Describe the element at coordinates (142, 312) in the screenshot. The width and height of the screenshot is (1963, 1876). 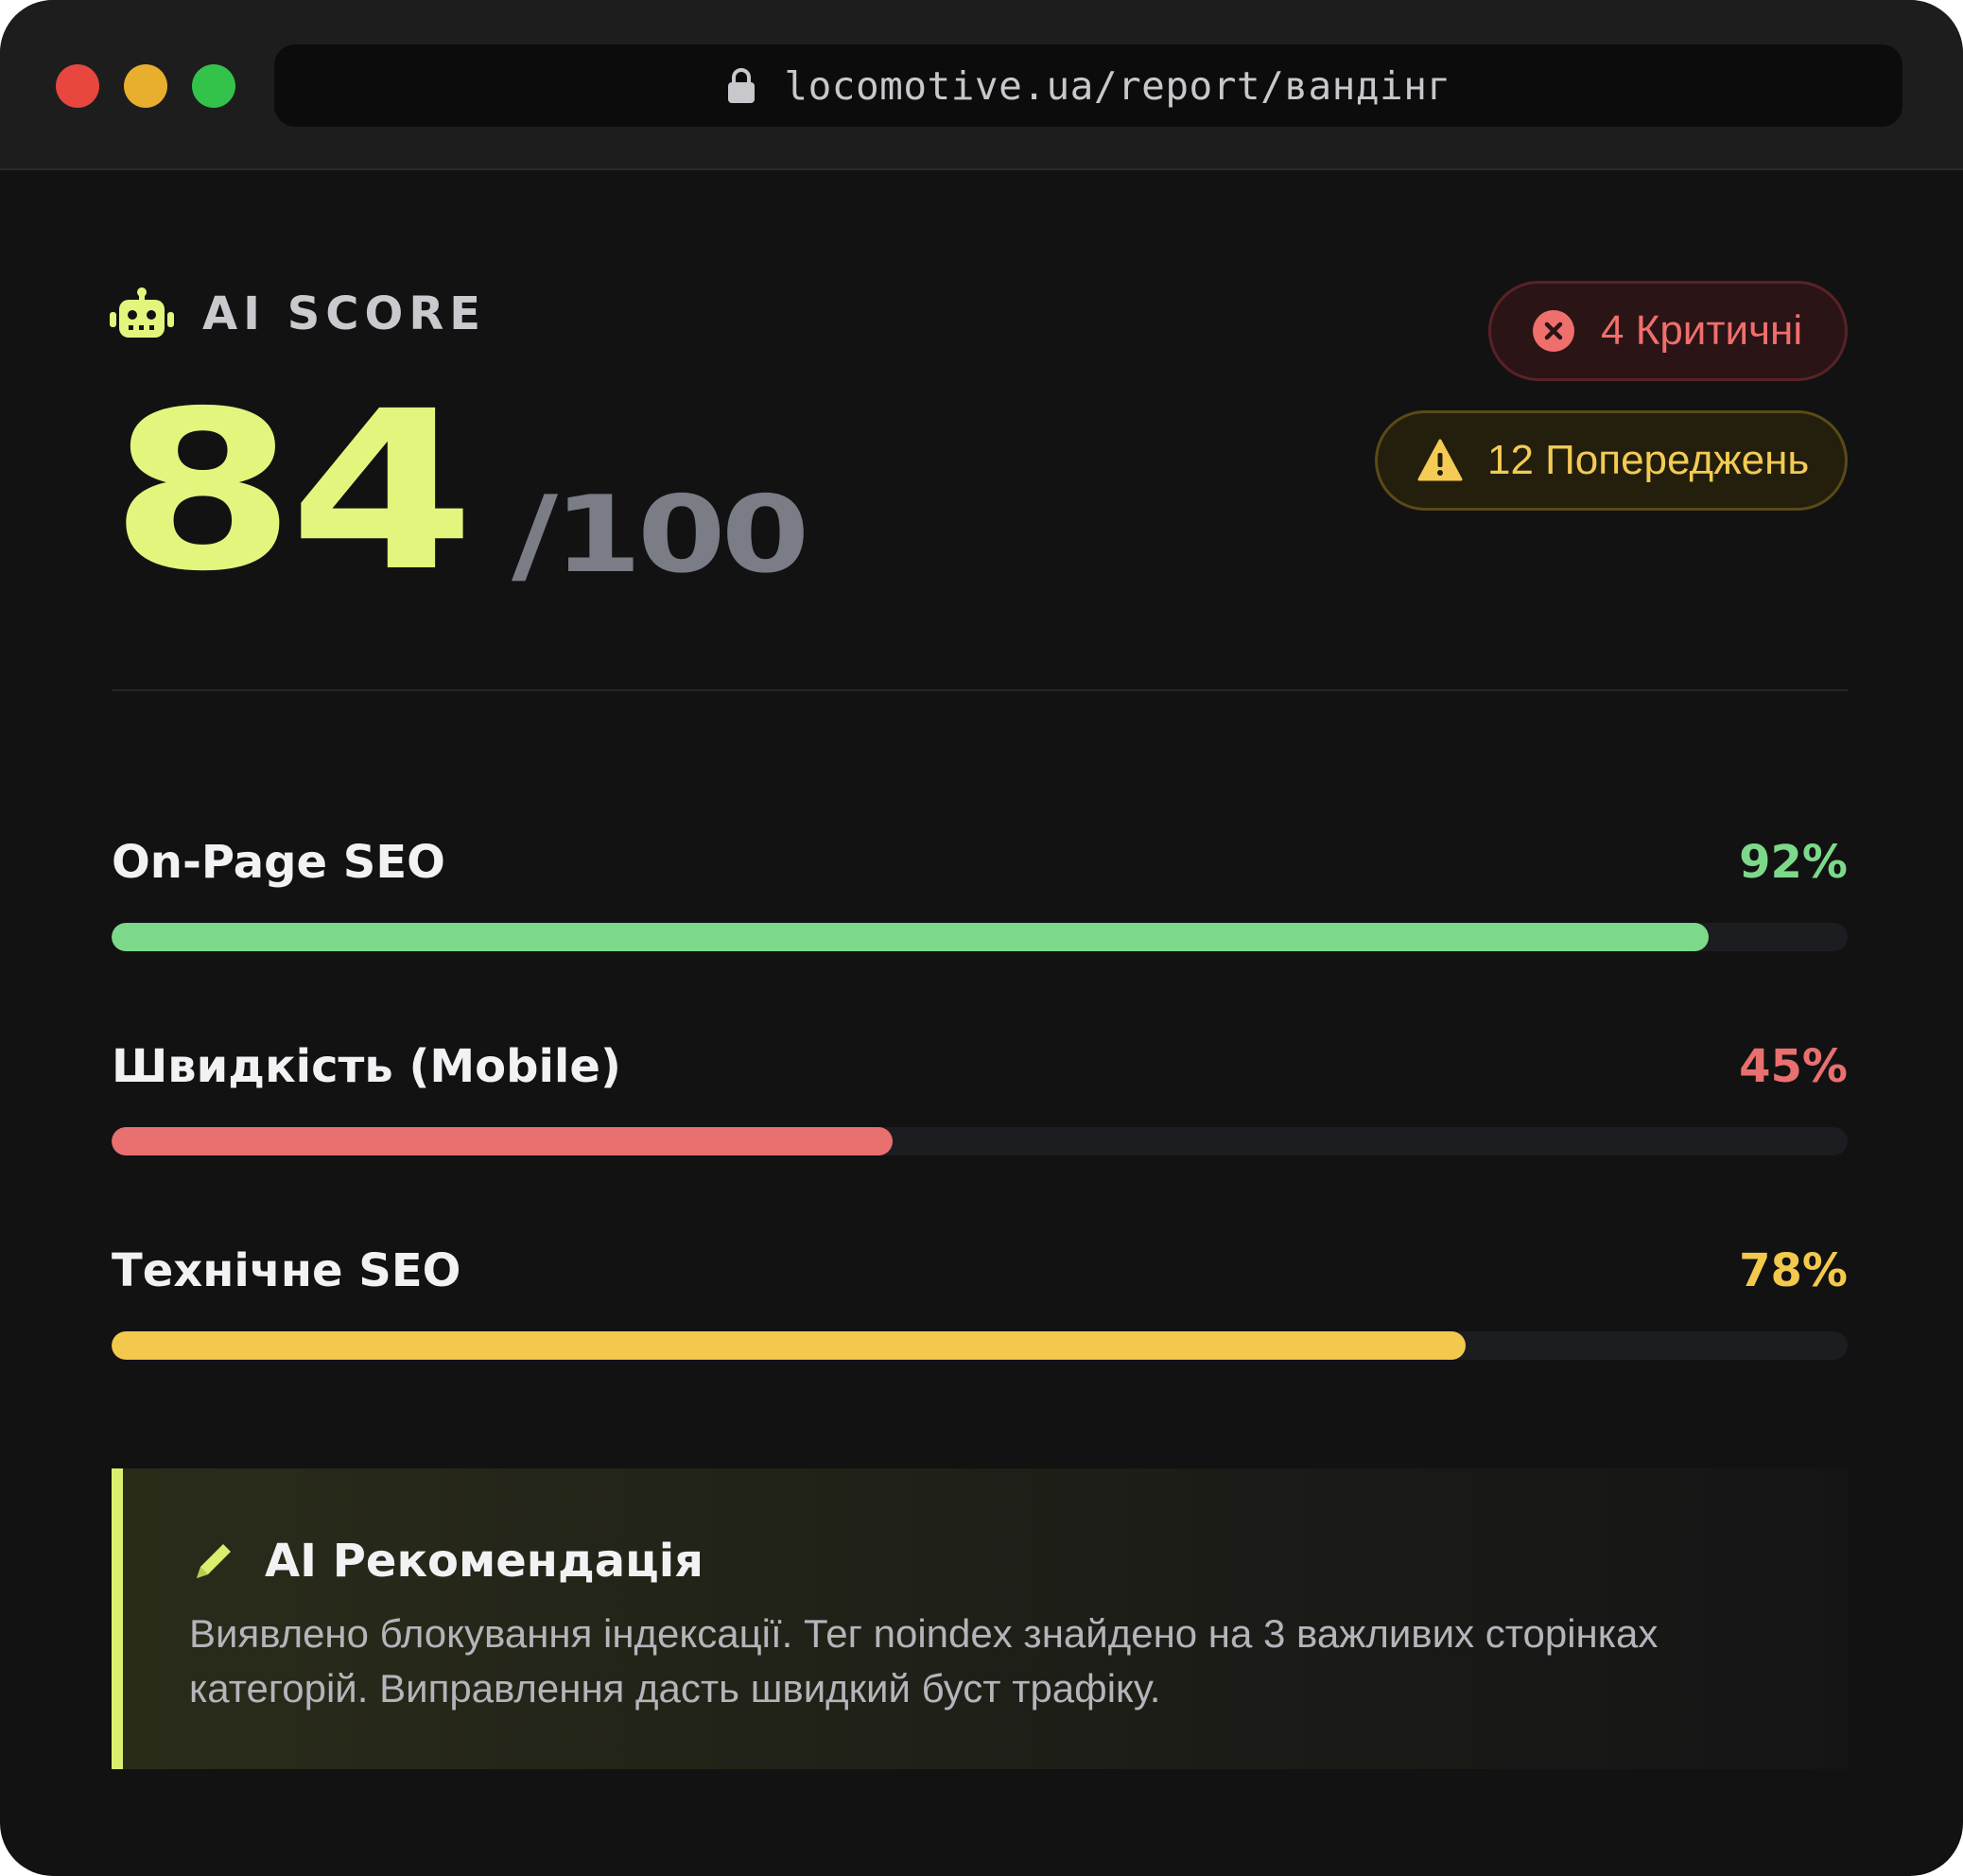
I see `robot-icon` at that location.